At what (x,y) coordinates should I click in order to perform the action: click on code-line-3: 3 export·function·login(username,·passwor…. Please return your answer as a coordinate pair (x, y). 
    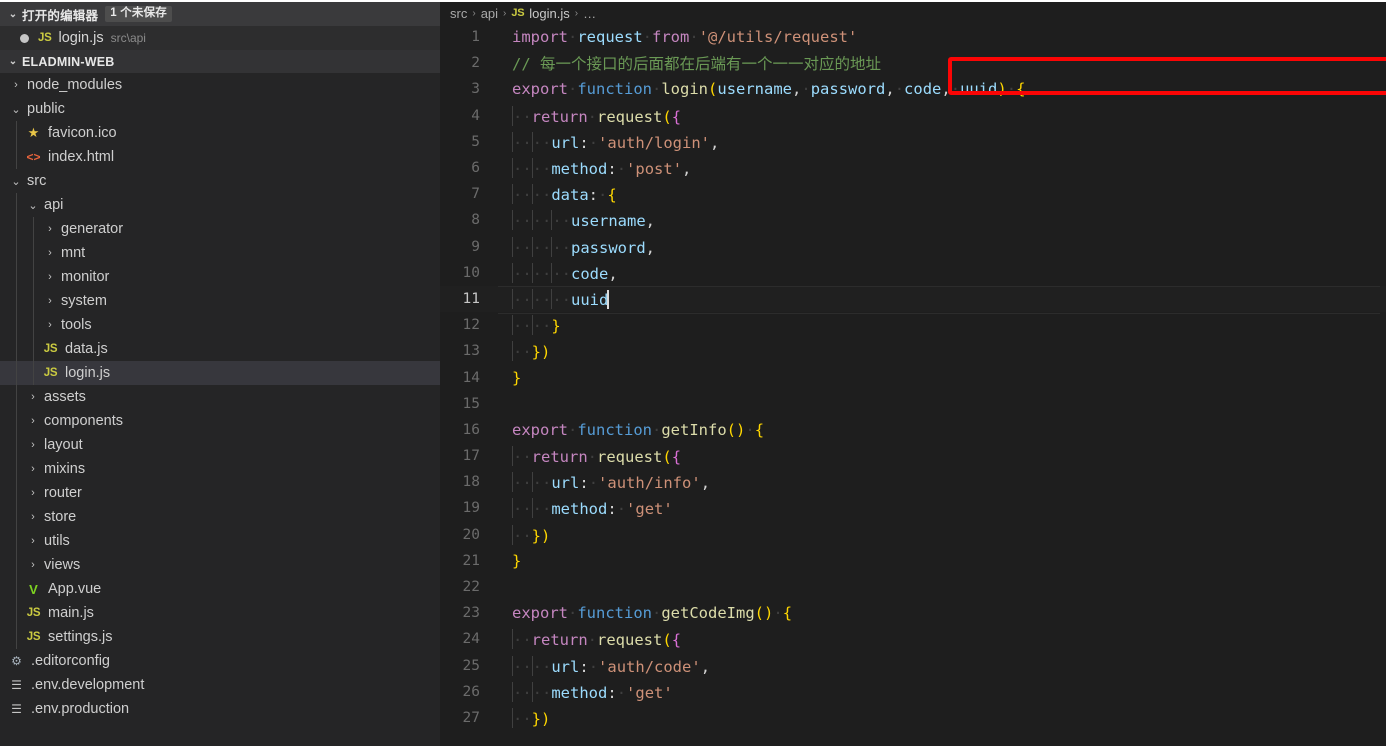
    Looking at the image, I should click on (915, 89).